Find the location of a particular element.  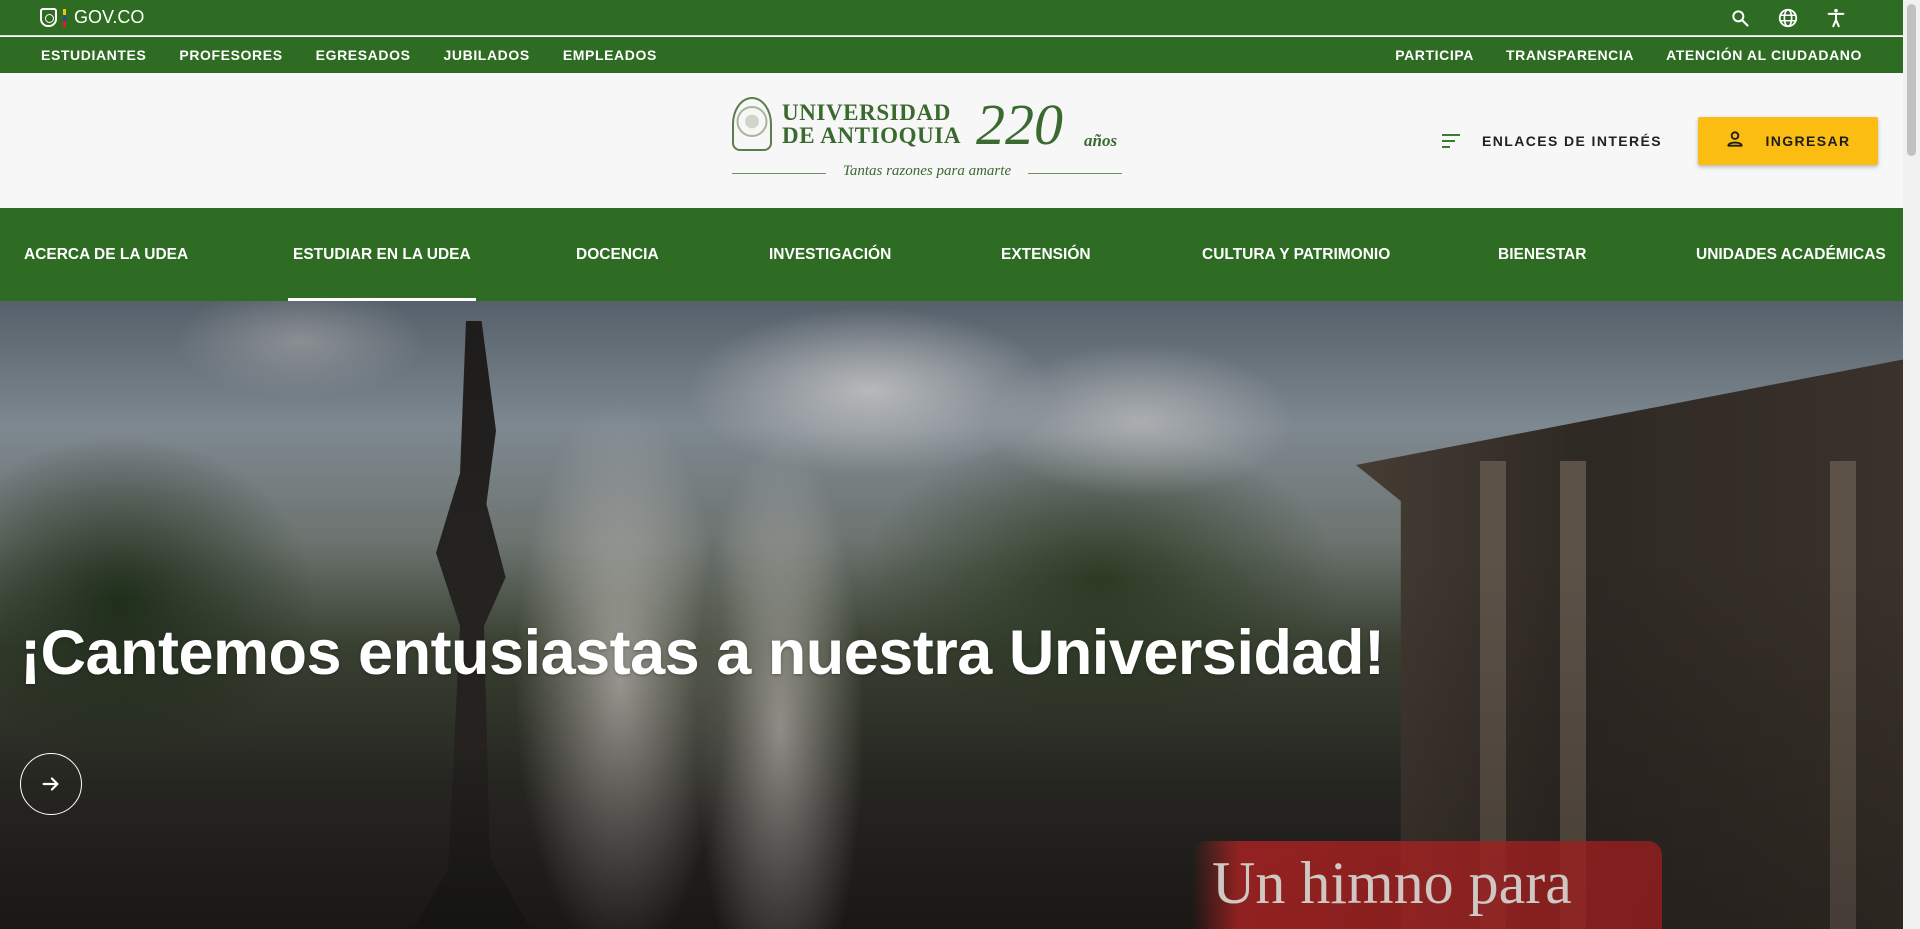

enlaces-de-interes-button: ENLACES DE INTERÉS is located at coordinates (1552, 141).